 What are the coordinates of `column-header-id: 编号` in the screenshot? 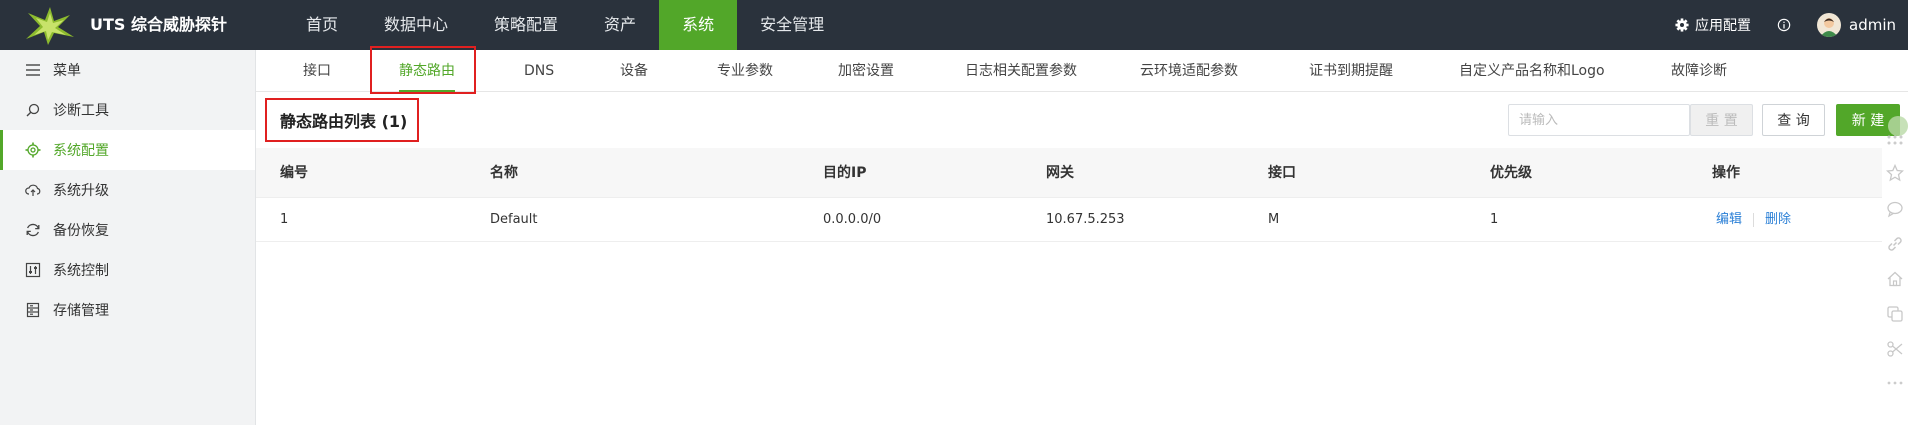 It's located at (294, 173).